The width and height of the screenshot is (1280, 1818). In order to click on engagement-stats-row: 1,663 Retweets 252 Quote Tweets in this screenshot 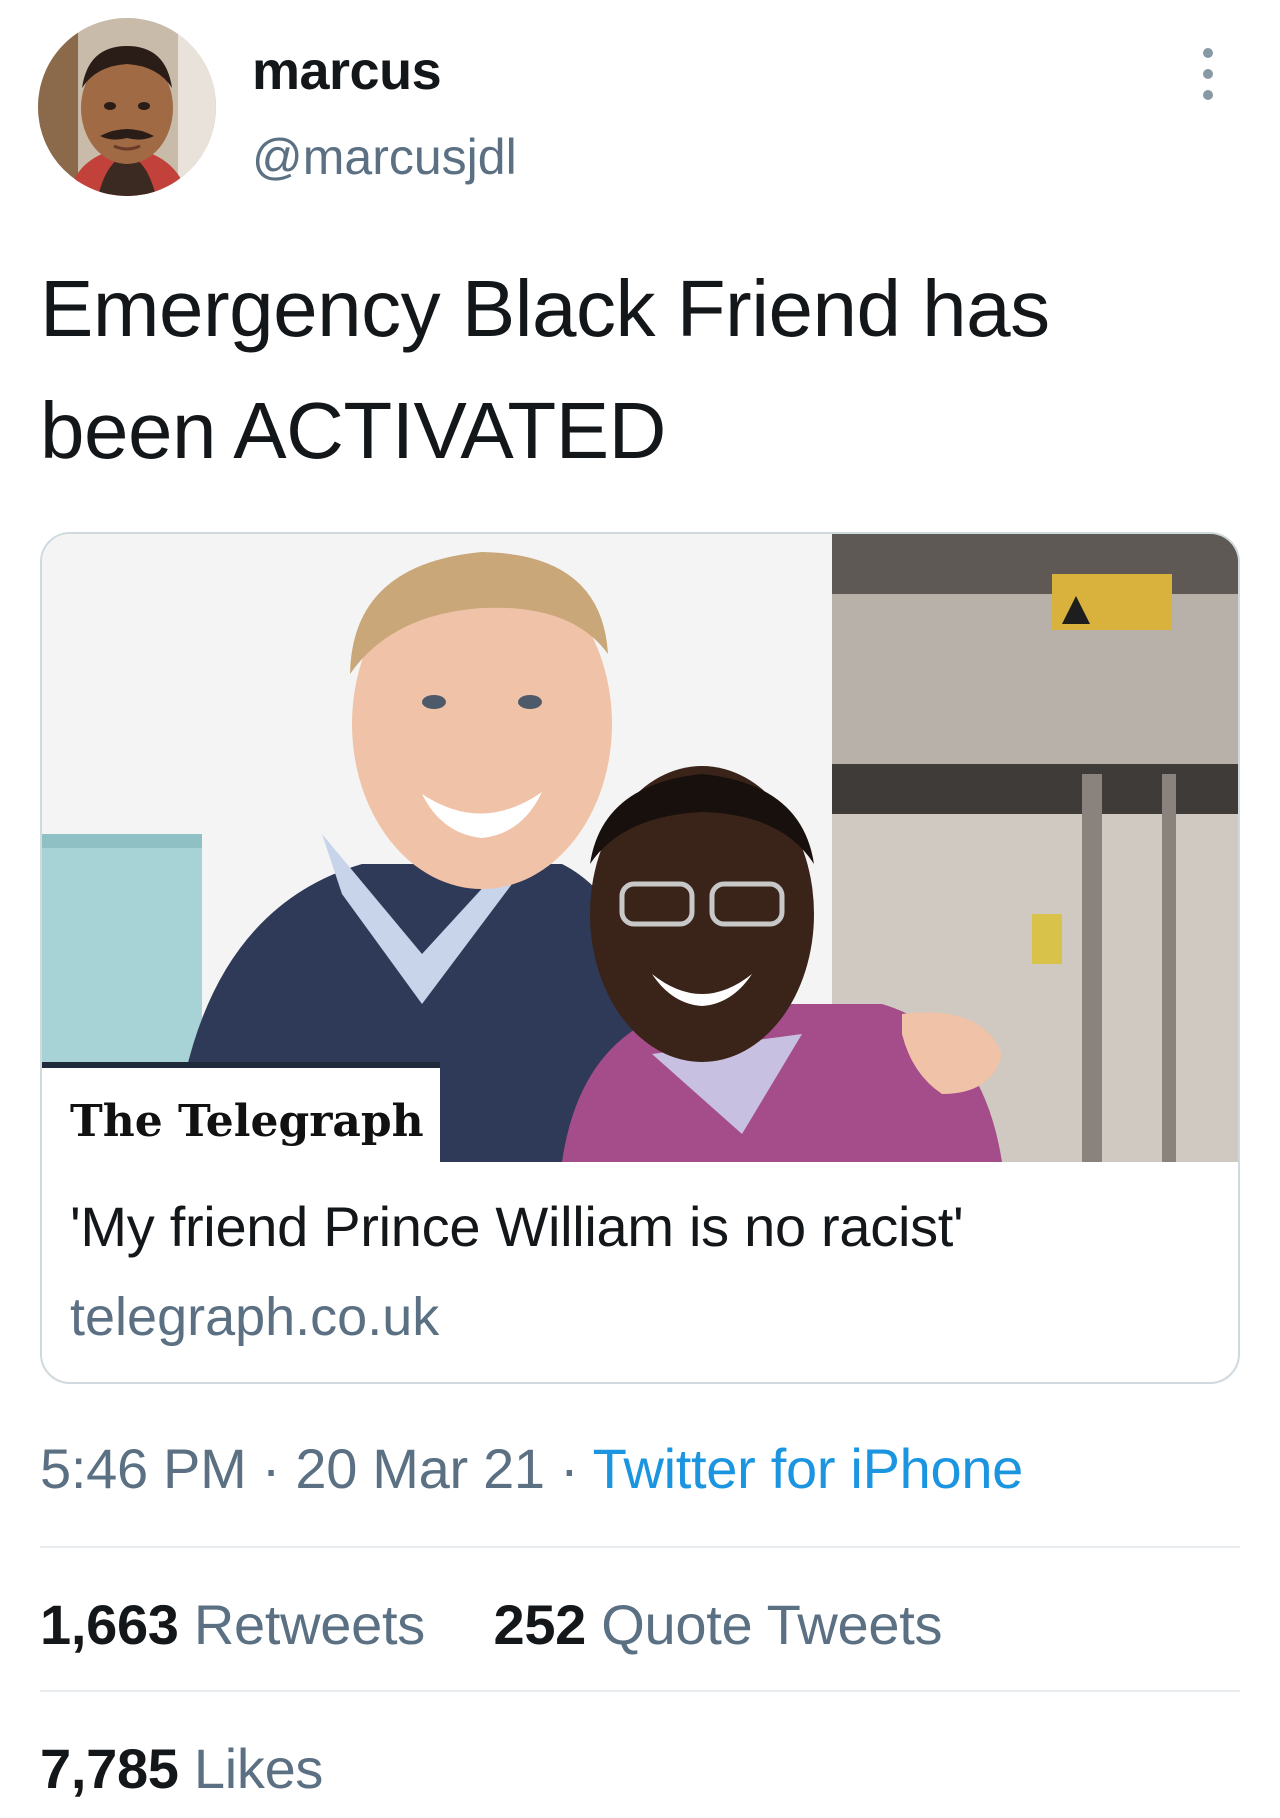, I will do `click(491, 1624)`.